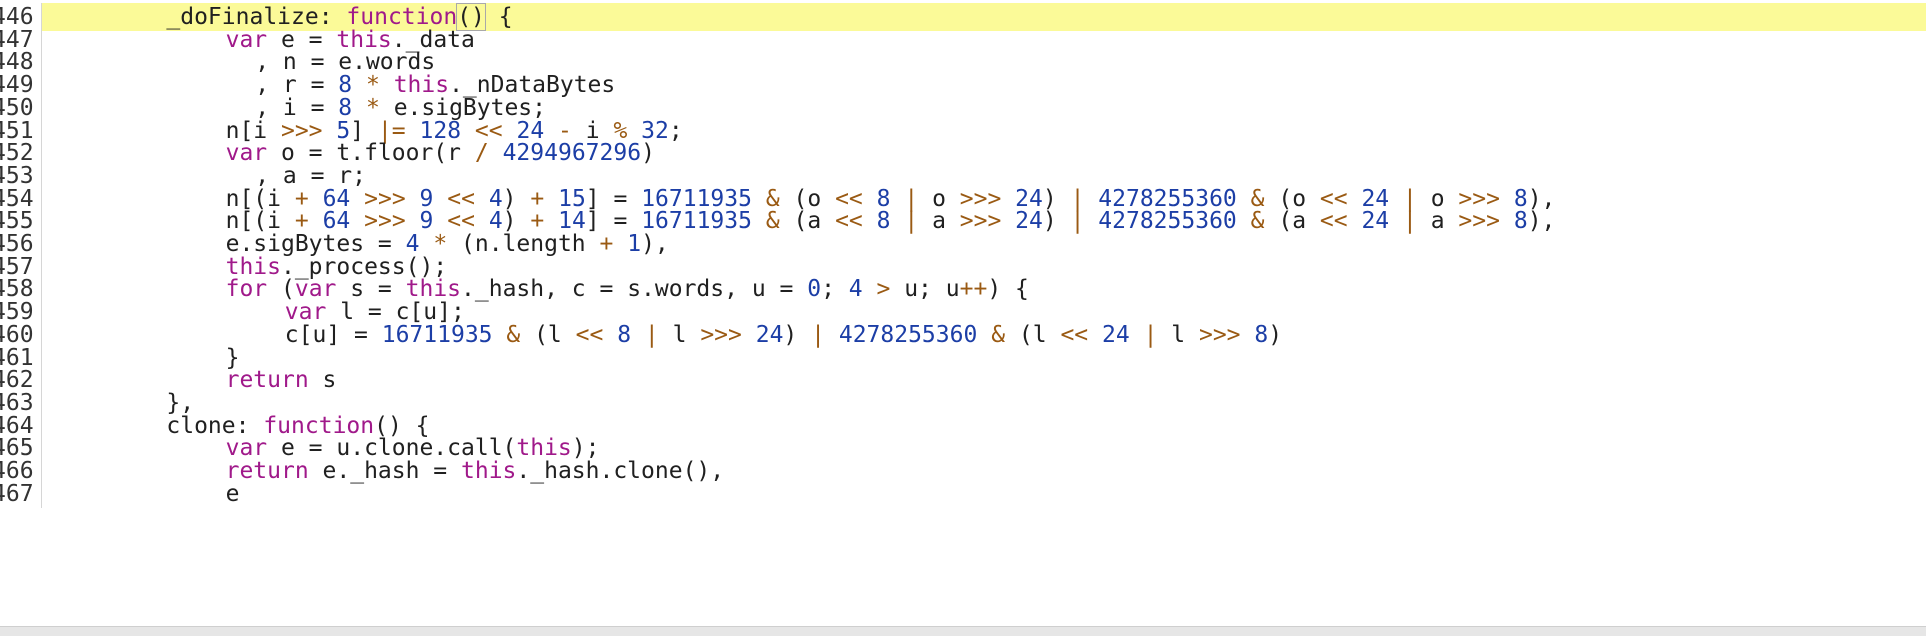  I want to click on editor-top-edge, so click(963, 1).